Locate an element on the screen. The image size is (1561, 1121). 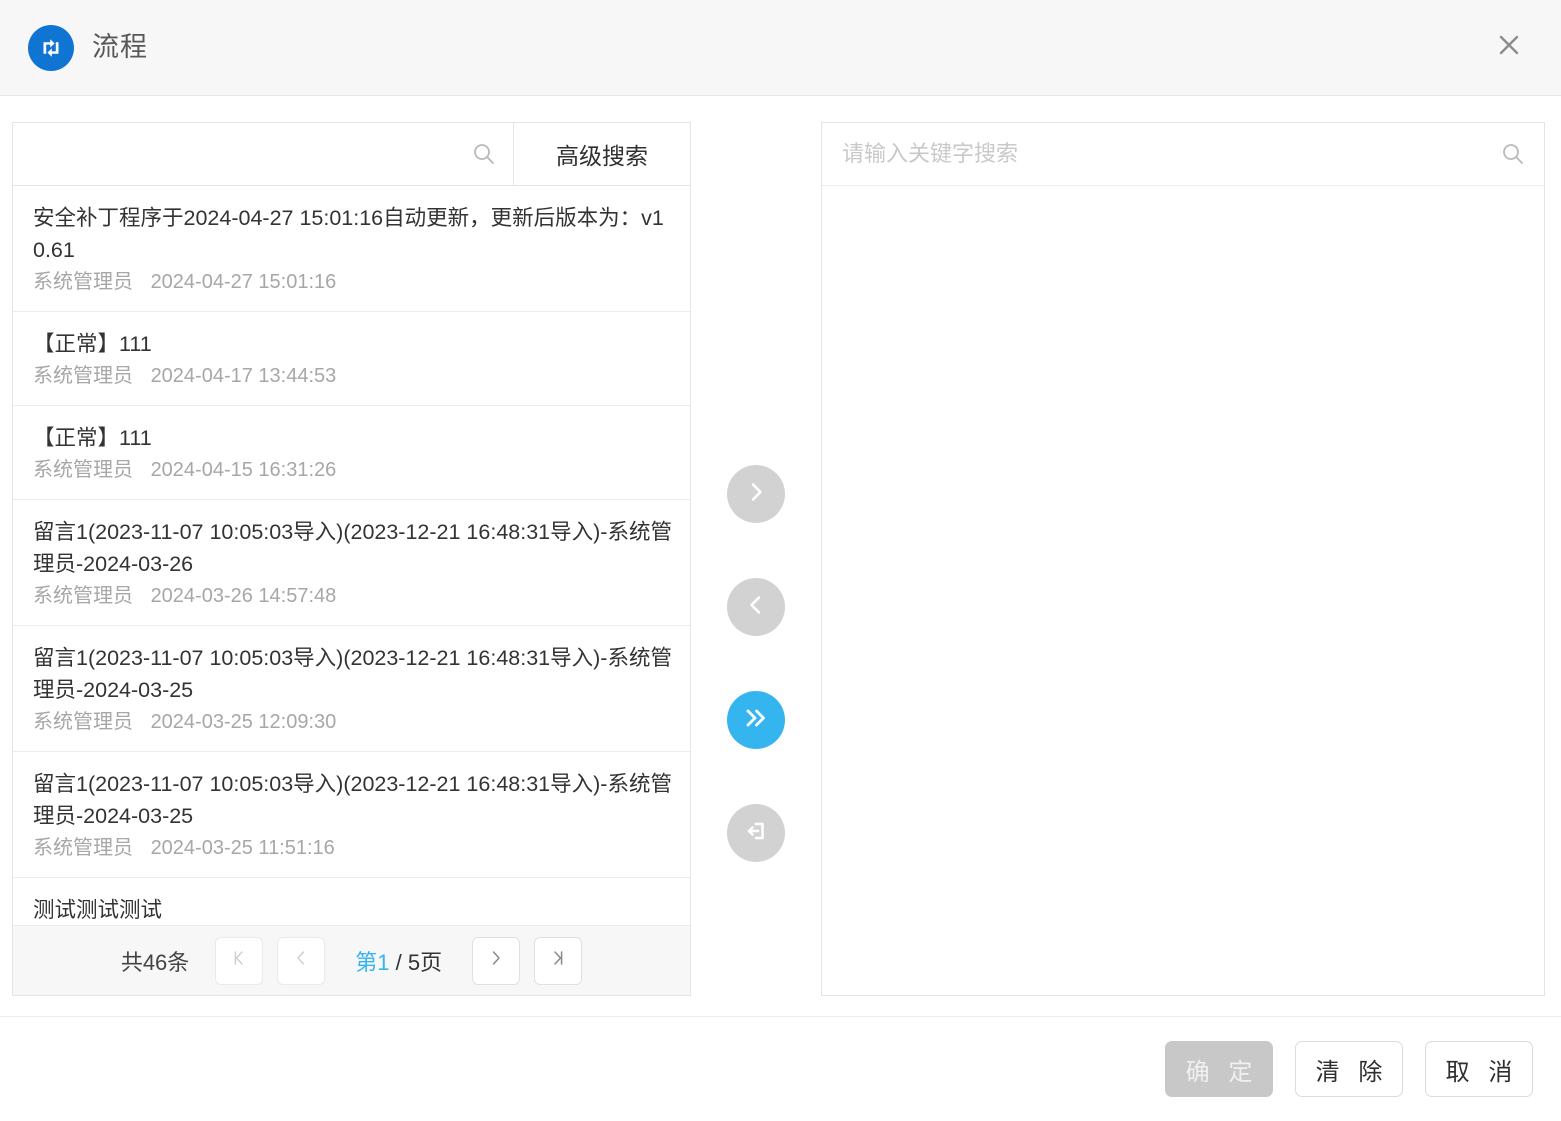
pagination-prev-button is located at coordinates (301, 960).